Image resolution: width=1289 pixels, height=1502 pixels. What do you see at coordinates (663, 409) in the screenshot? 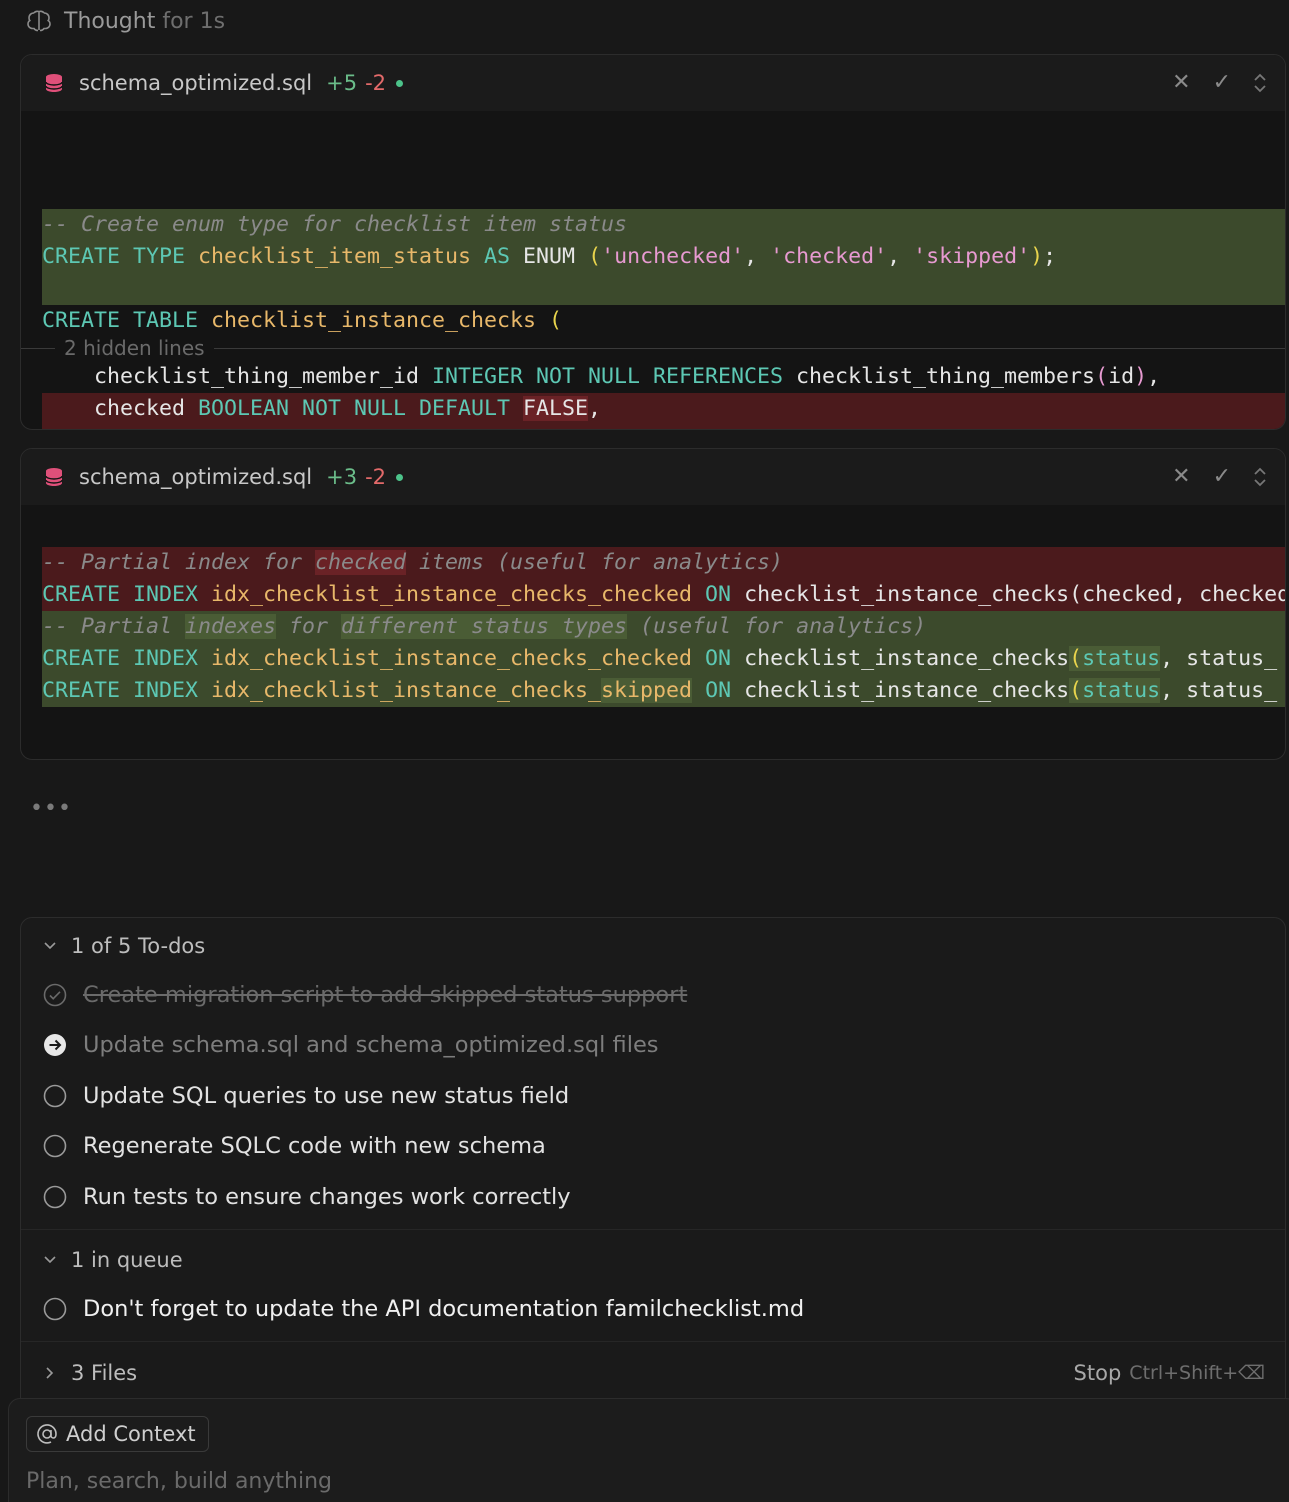
I see `code-line: checked BOOLEAN NOT NULL DEFAULT FALSE,` at bounding box center [663, 409].